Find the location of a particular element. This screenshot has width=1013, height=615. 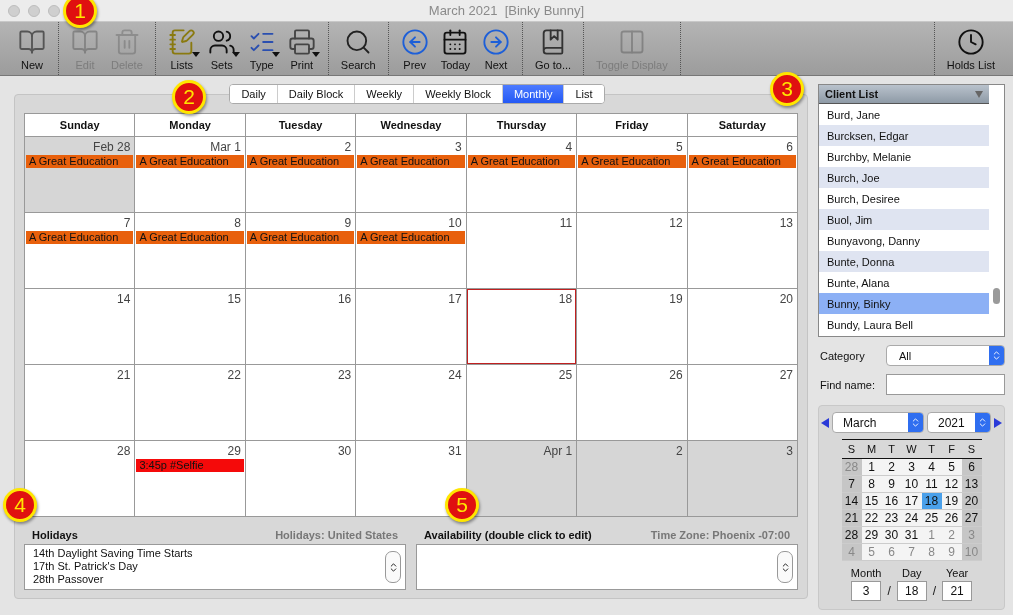

day-cell: 17 is located at coordinates (411, 327).